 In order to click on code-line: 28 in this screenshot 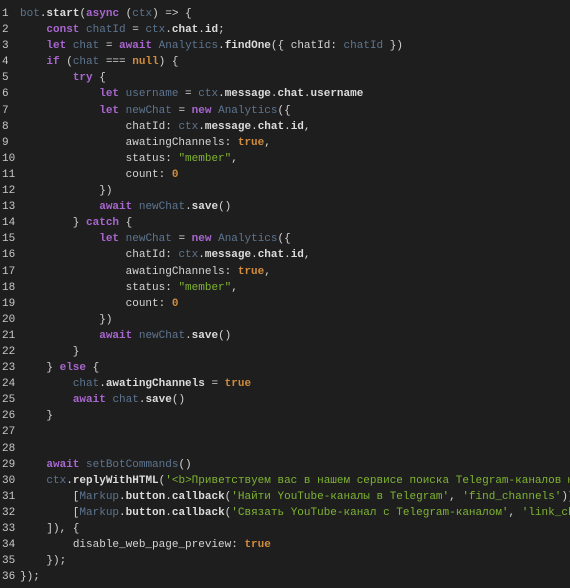, I will do `click(285, 449)`.